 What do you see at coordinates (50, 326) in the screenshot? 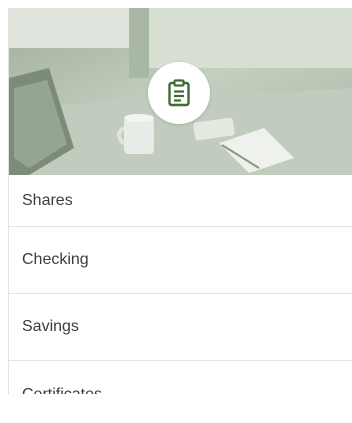
I see `list-item-label: Savings` at bounding box center [50, 326].